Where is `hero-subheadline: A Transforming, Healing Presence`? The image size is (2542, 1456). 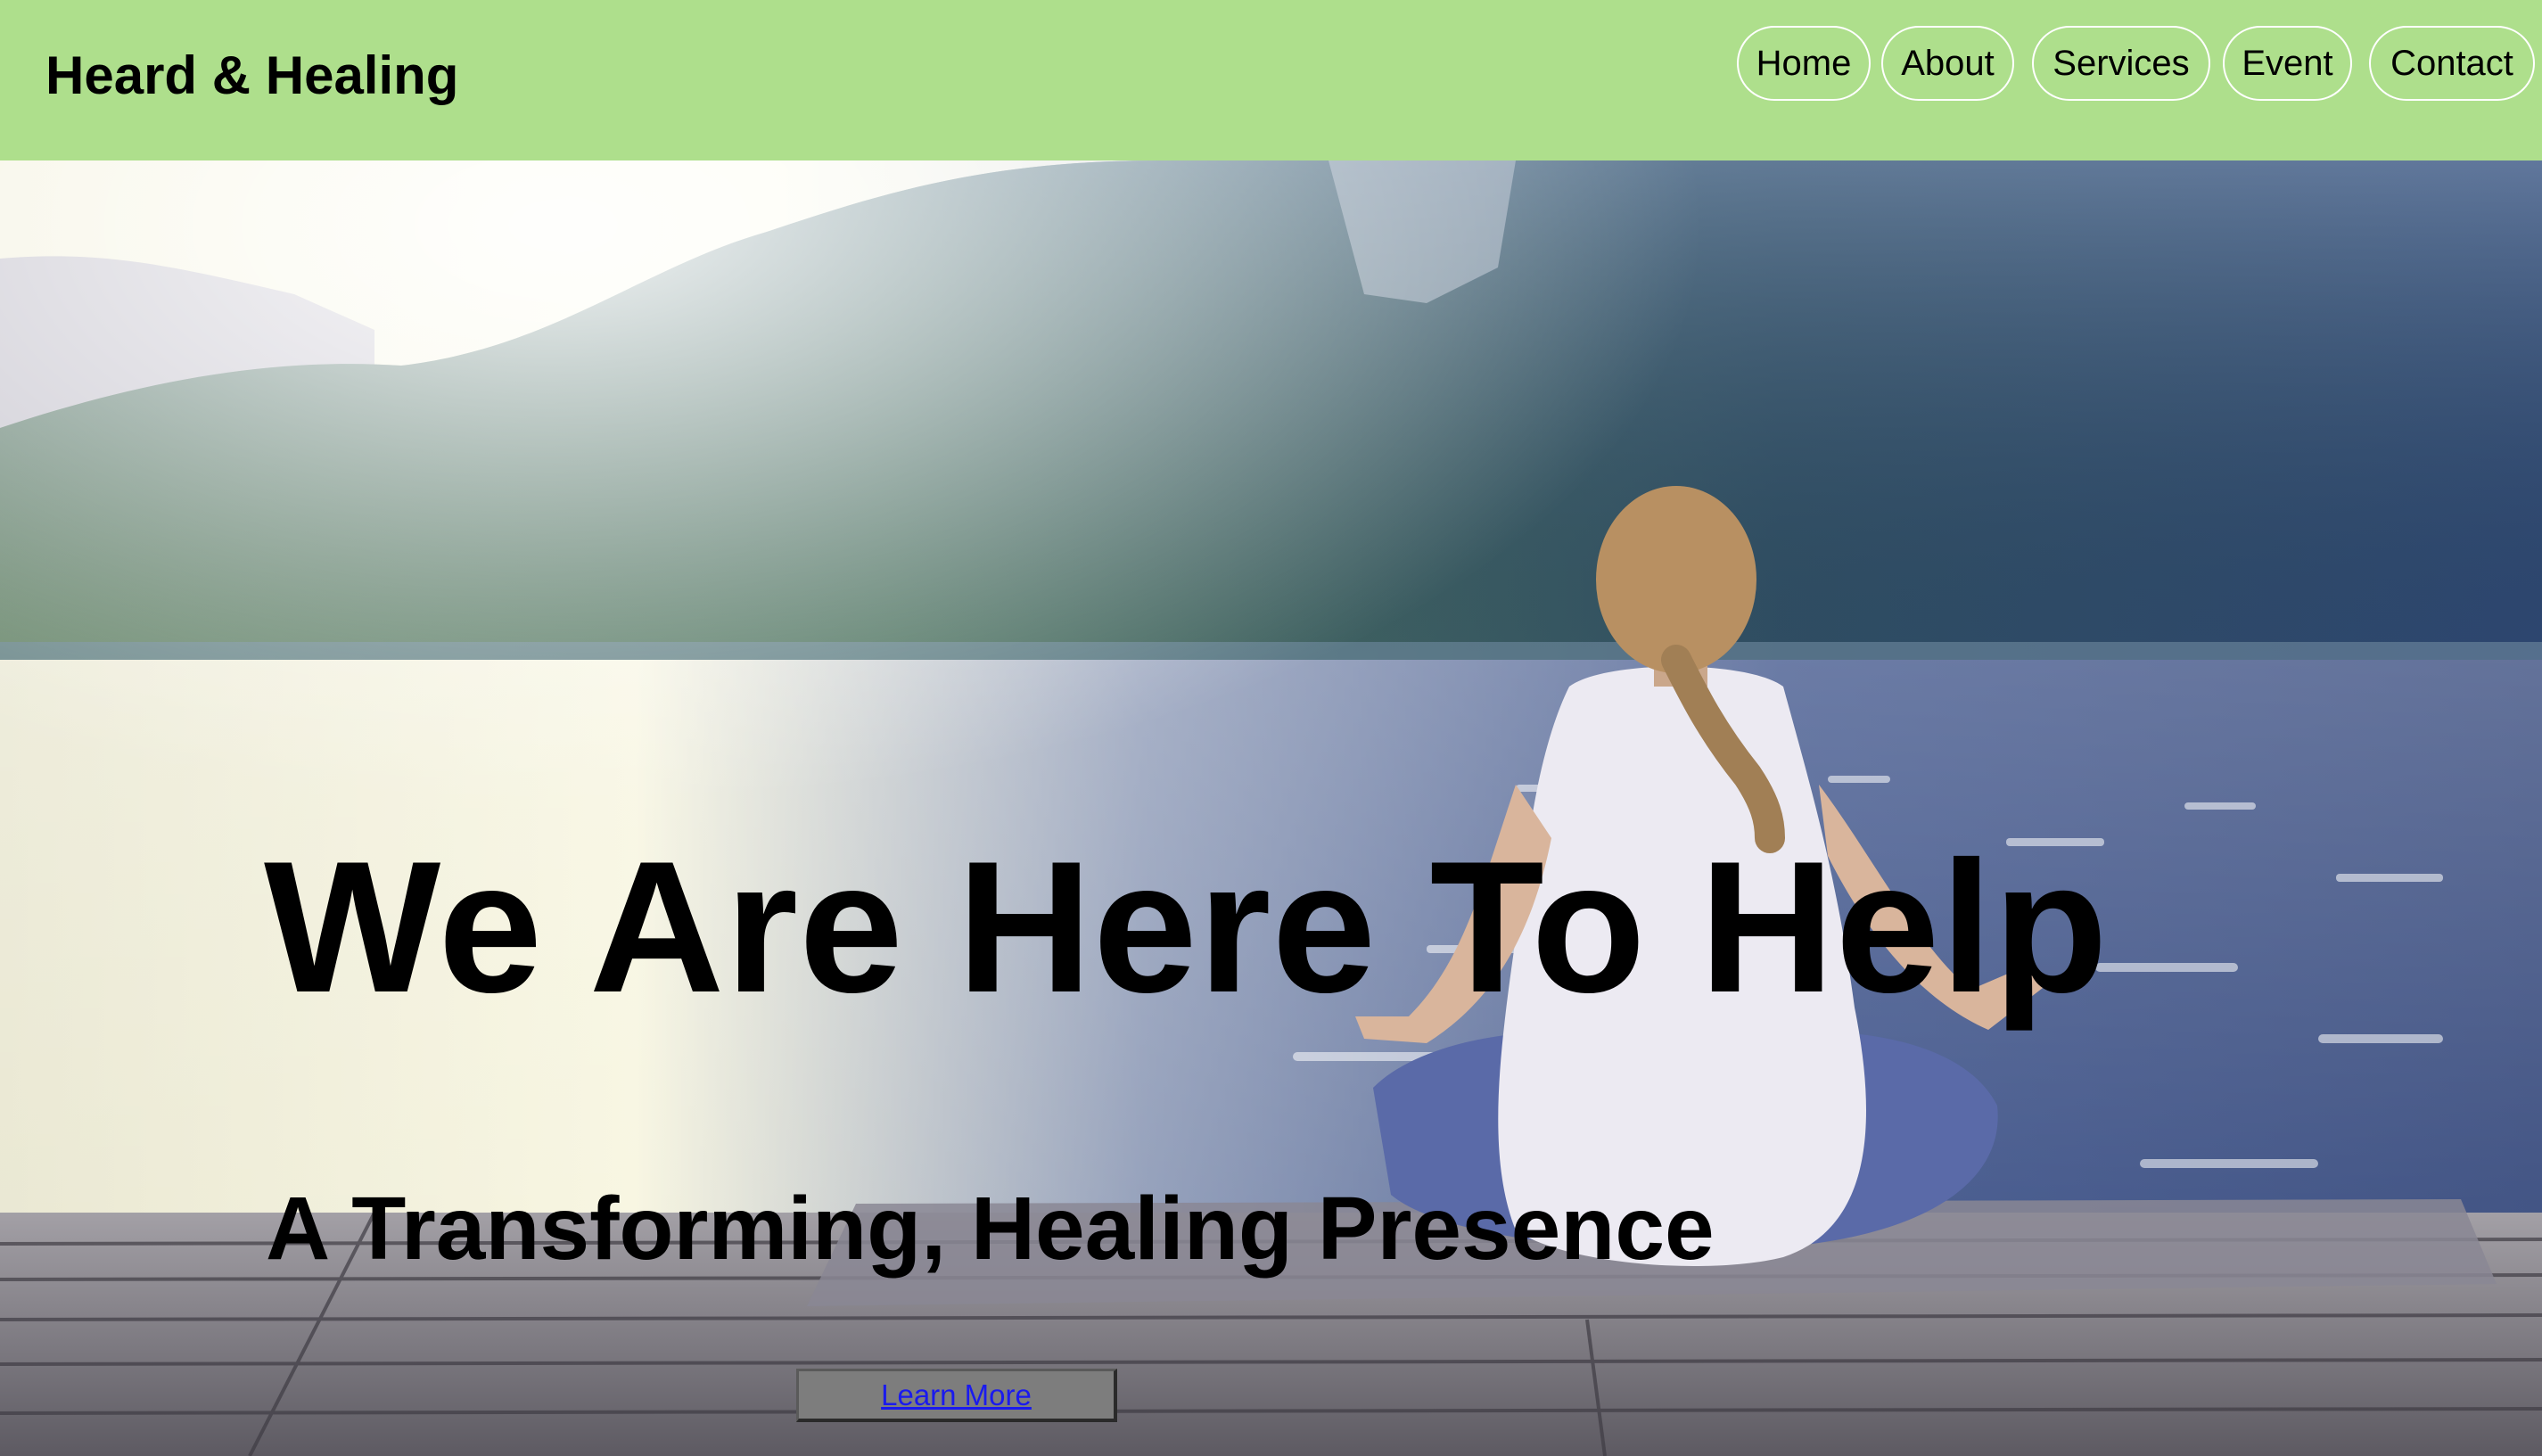
hero-subheadline: A Transforming, Healing Presence is located at coordinates (991, 1229).